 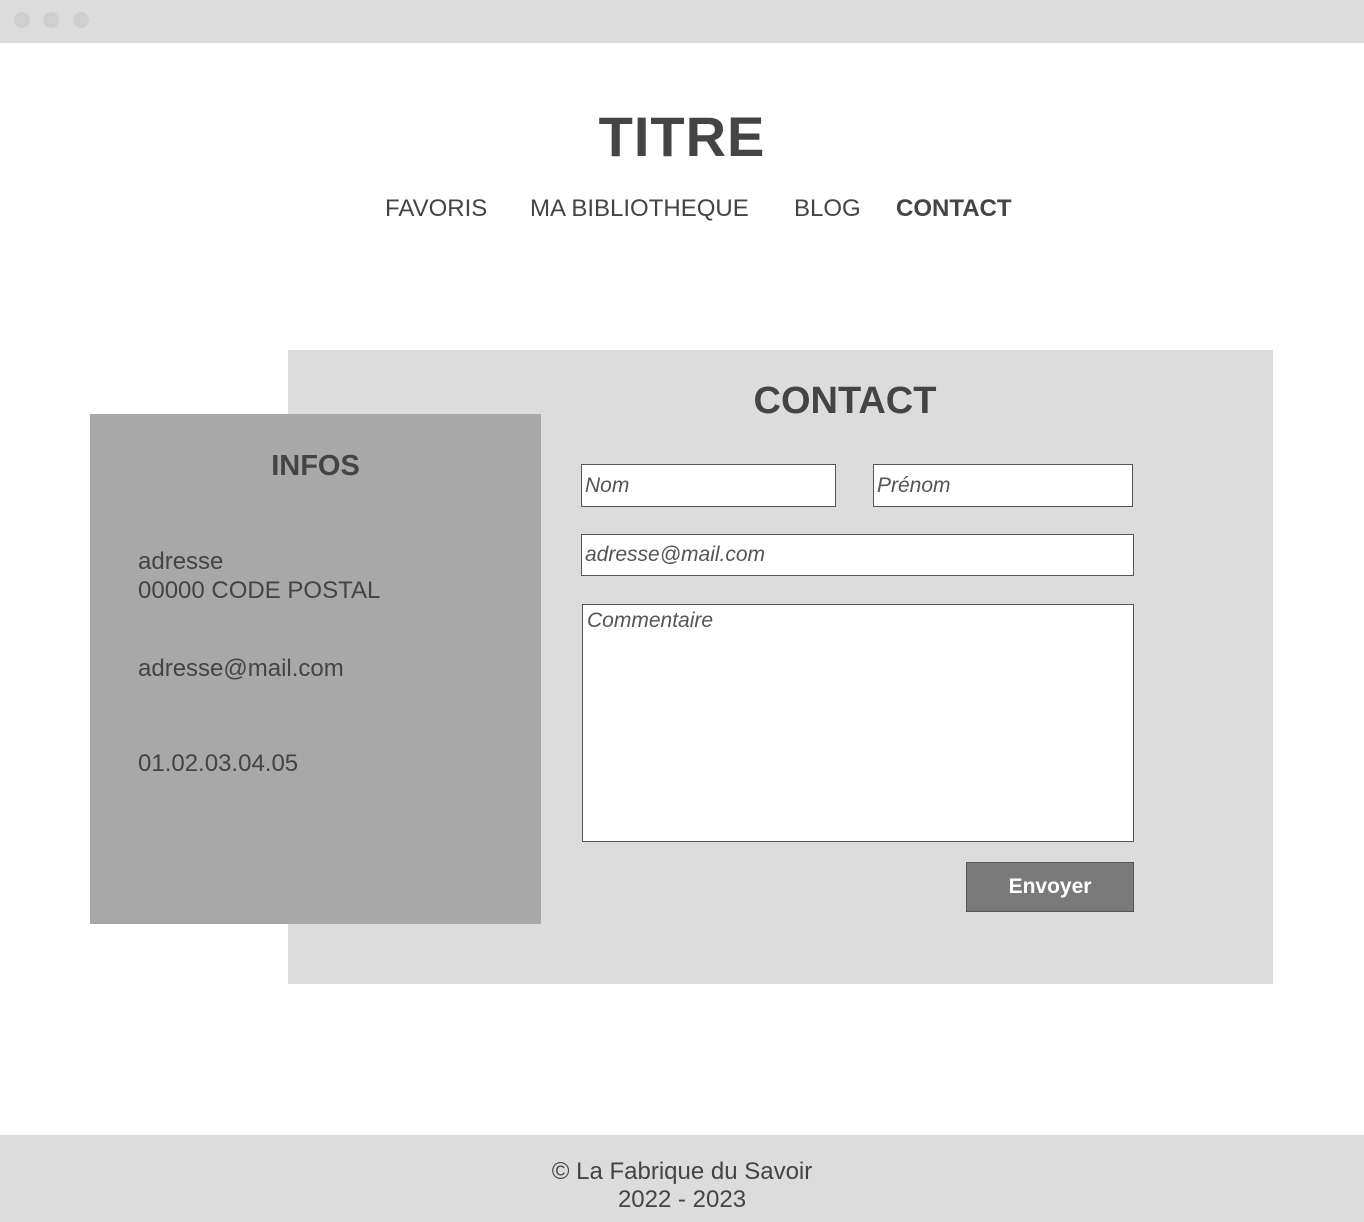 I want to click on nav-item-contact: CONTACT, so click(x=954, y=209).